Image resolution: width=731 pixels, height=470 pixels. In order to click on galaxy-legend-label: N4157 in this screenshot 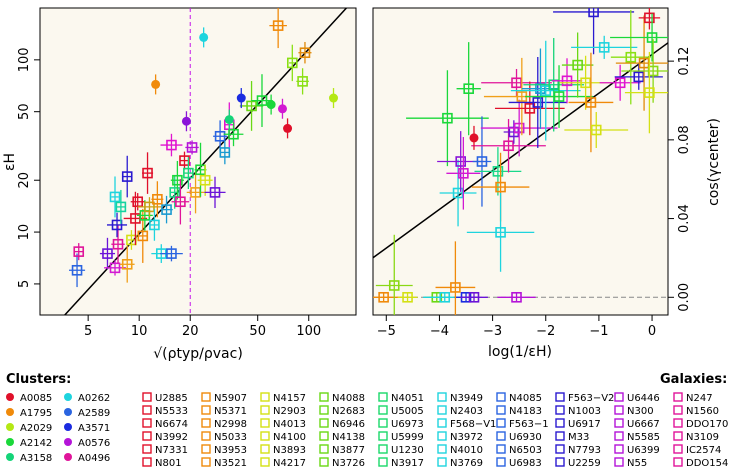, I will do `click(289, 398)`.